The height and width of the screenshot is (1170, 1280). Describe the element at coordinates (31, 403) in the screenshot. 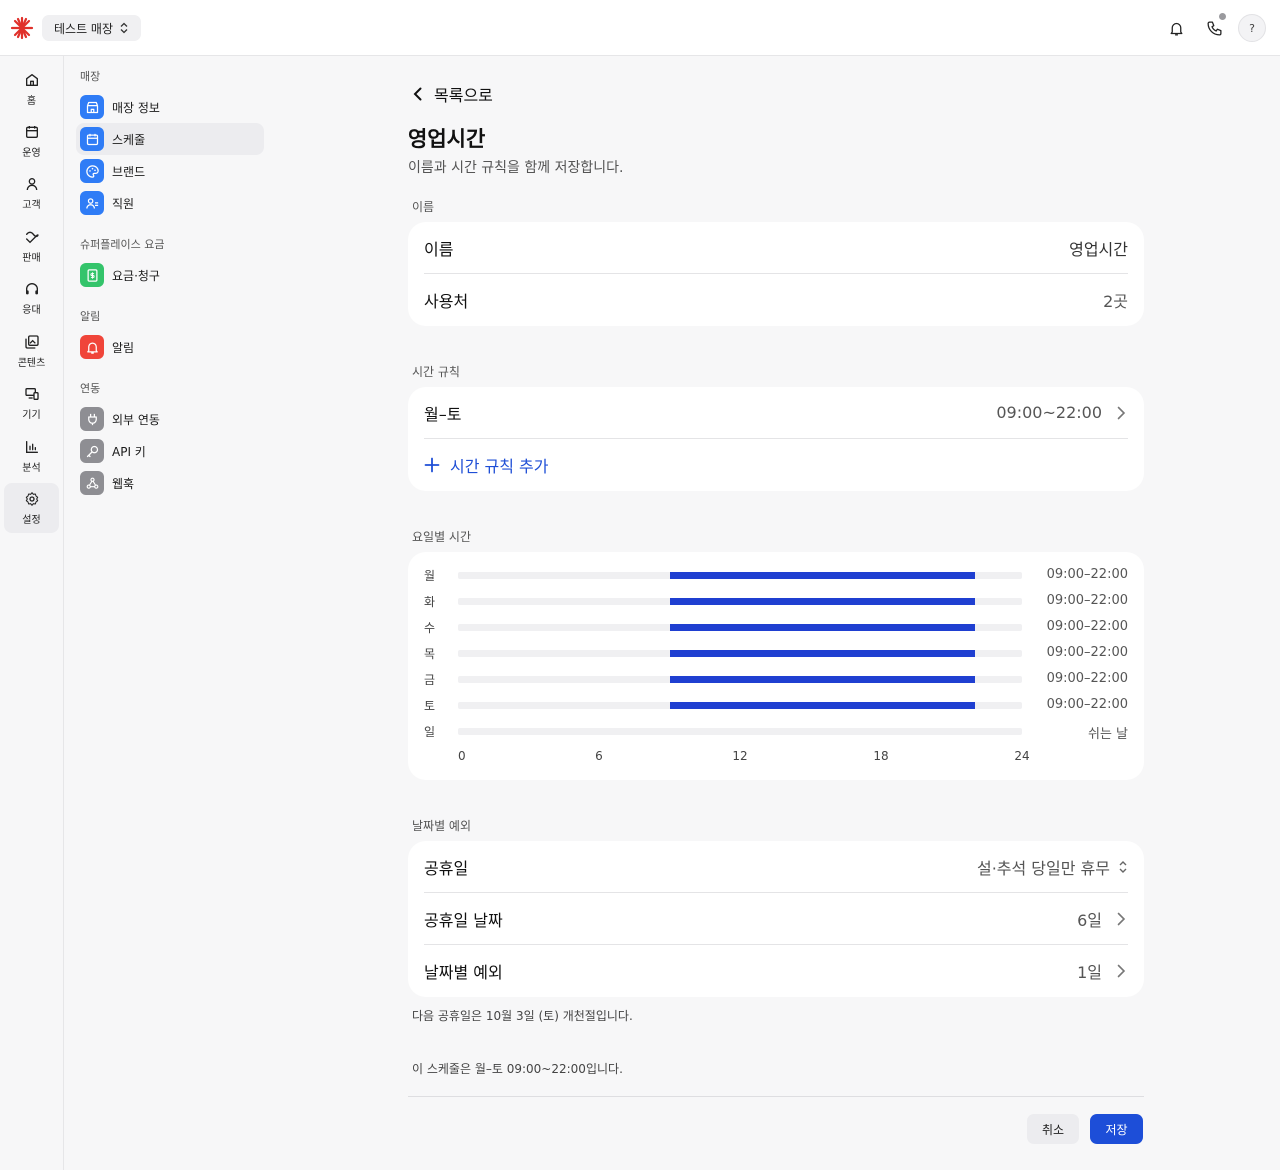

I see `rail-item-devices: 기기` at that location.